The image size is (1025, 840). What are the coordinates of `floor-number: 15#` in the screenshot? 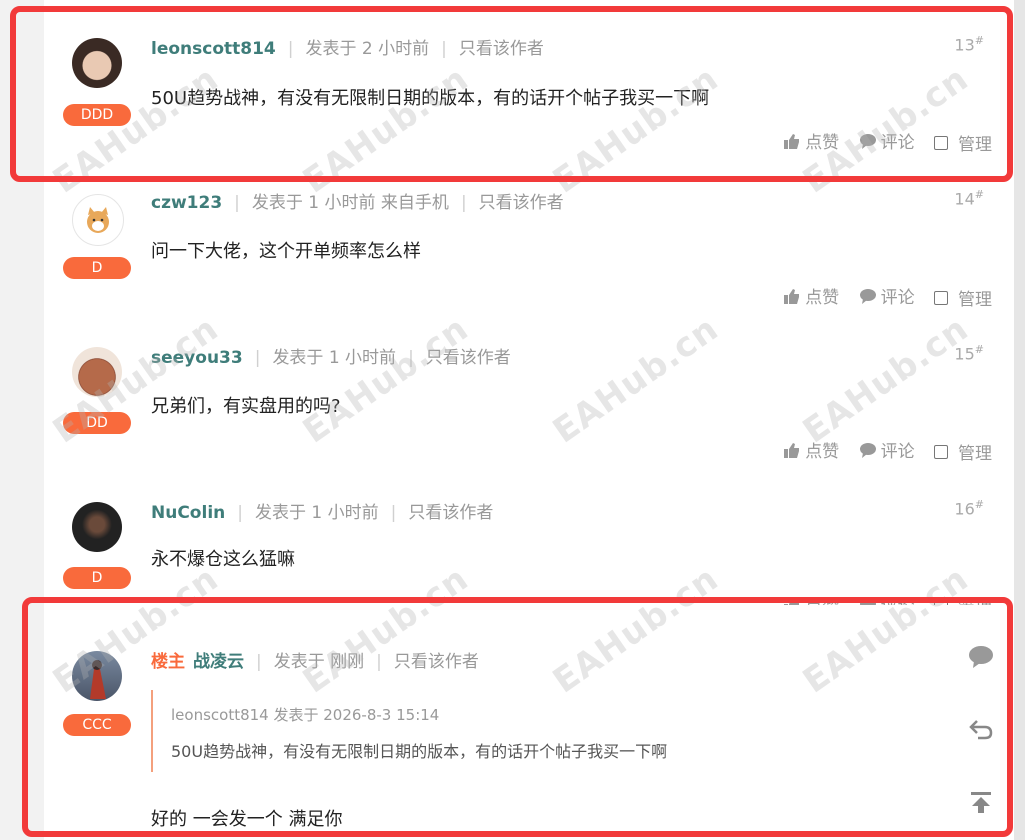 It's located at (969, 353).